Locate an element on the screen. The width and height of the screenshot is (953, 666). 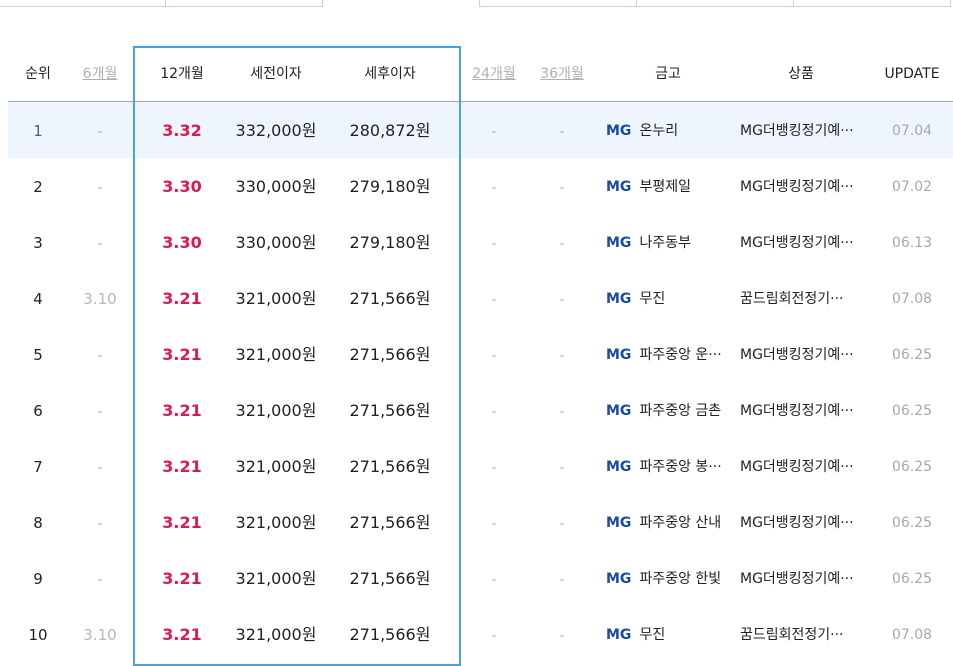
bank-cell: MG 나주동부 is located at coordinates (670, 242).